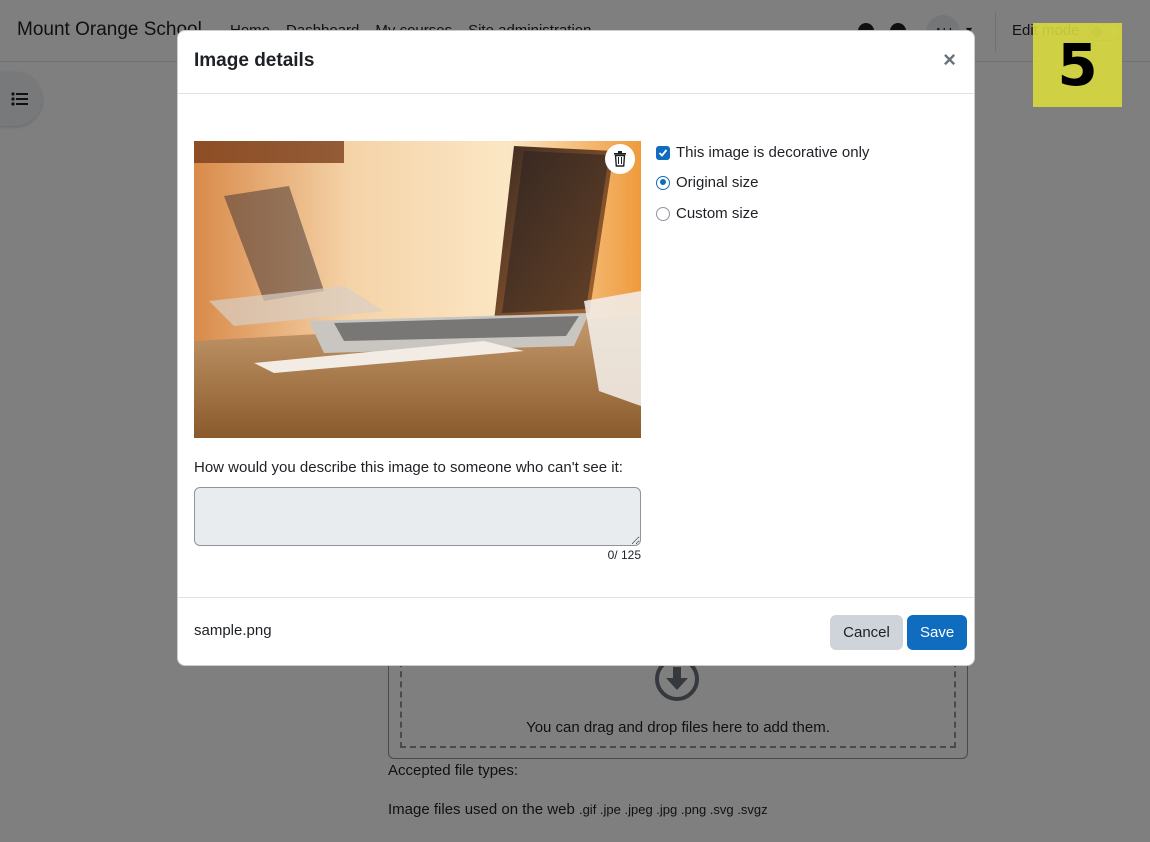 The height and width of the screenshot is (842, 1150). I want to click on custom-size-radio, so click(663, 213).